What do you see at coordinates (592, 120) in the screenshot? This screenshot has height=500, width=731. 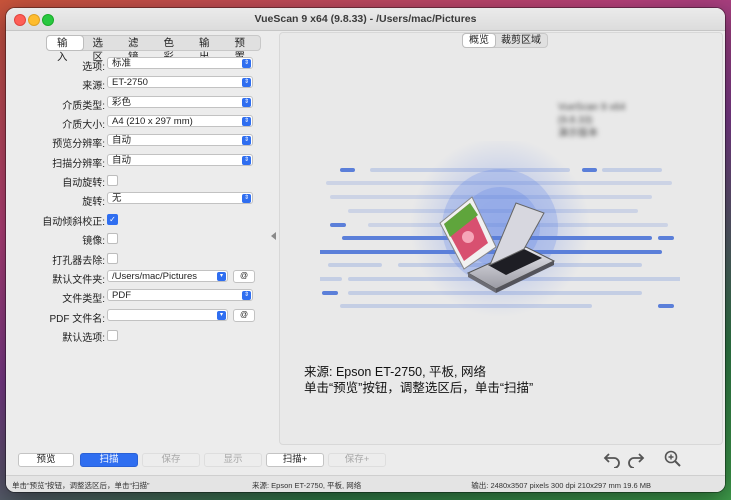 I see `blurred-version-text: VueScan 9 x64 (9.8.33) 演示版本` at bounding box center [592, 120].